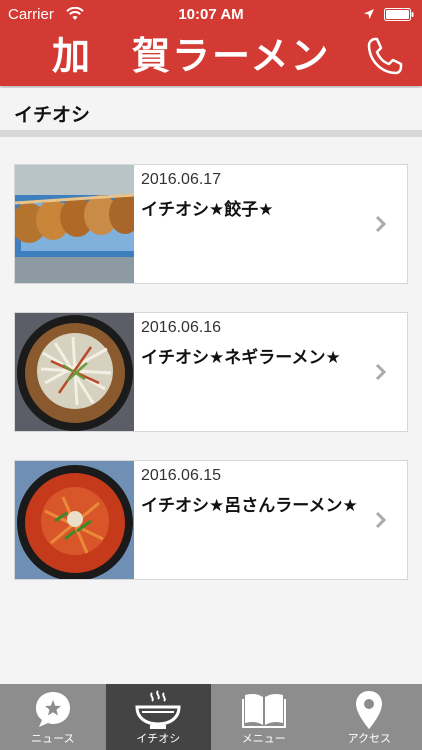 Image resolution: width=422 pixels, height=750 pixels. I want to click on item-title: イチオシ★ネギラーメン★, so click(241, 358).